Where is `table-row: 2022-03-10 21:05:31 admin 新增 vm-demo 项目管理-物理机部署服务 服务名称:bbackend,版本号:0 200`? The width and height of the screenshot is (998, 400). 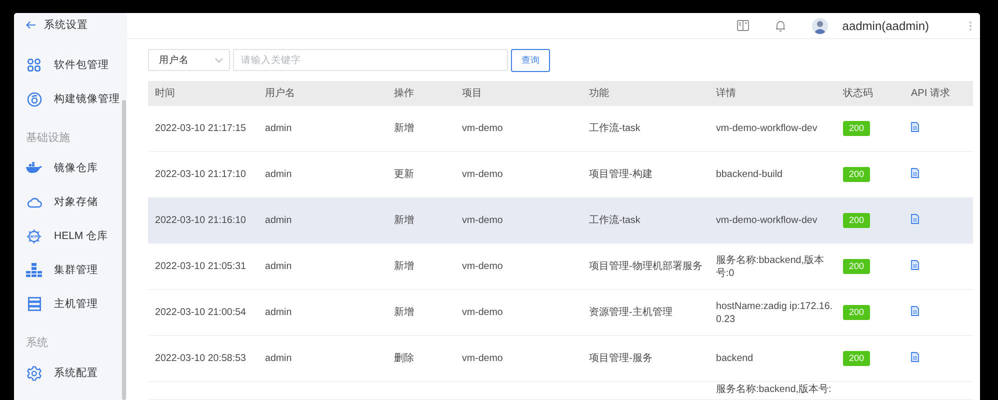 table-row: 2022-03-10 21:05:31 admin 新增 vm-demo 项目管理-物理机部署服务 服务名称:bbackend,版本号:0 200 is located at coordinates (560, 267).